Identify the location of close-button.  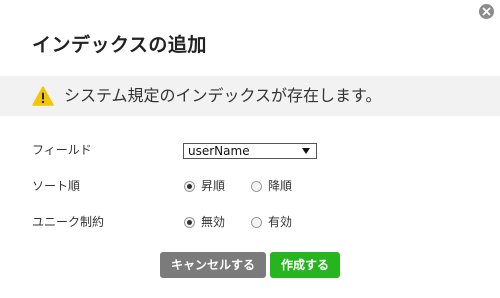
(486, 11).